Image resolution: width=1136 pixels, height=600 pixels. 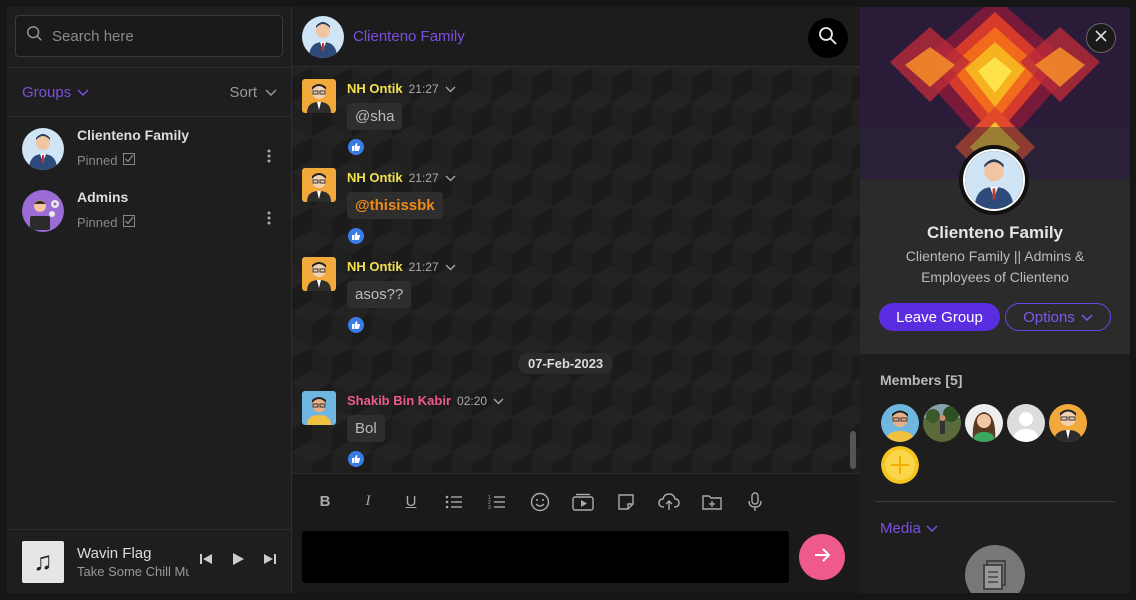 What do you see at coordinates (379, 294) in the screenshot?
I see `message-bubble: asos??` at bounding box center [379, 294].